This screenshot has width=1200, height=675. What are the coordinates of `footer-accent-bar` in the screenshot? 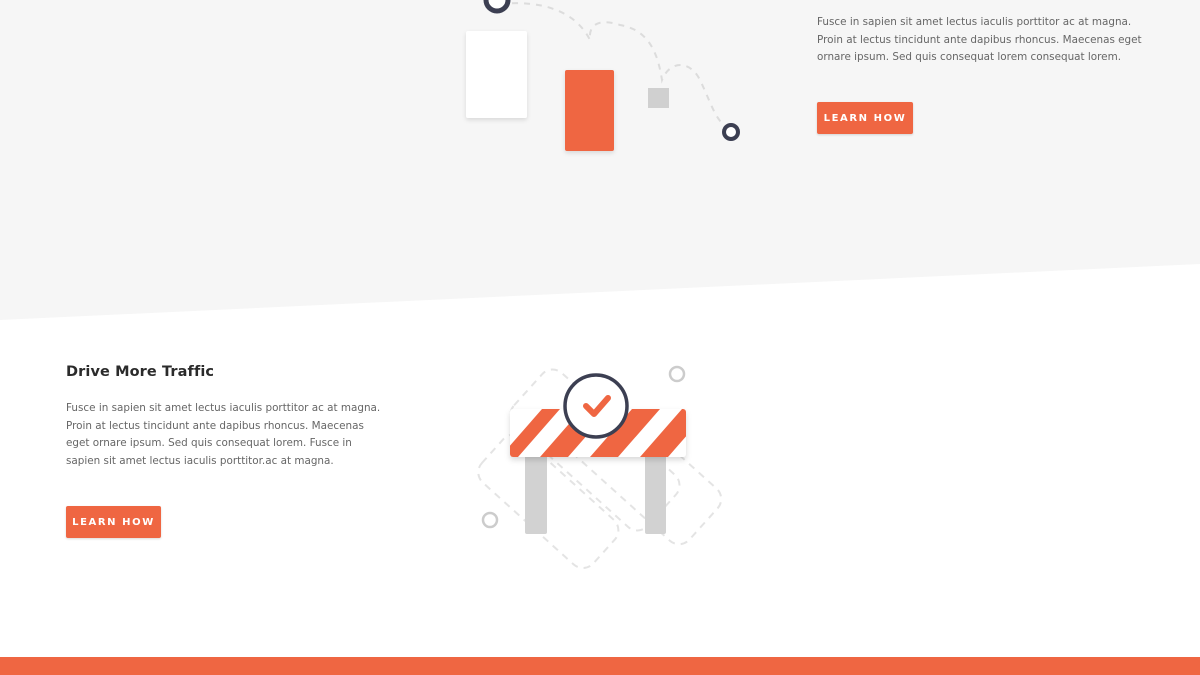 It's located at (600, 666).